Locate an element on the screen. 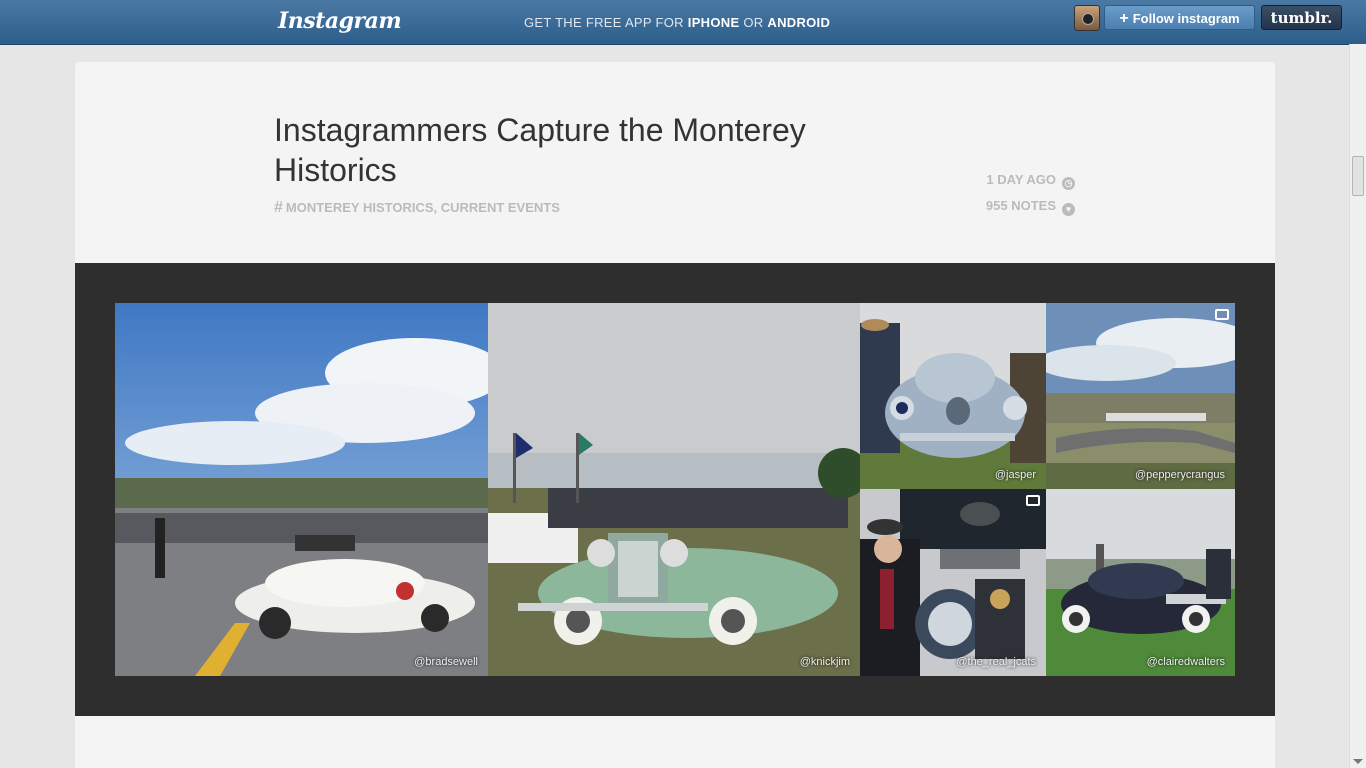  scroll-thumb is located at coordinates (1358, 176).